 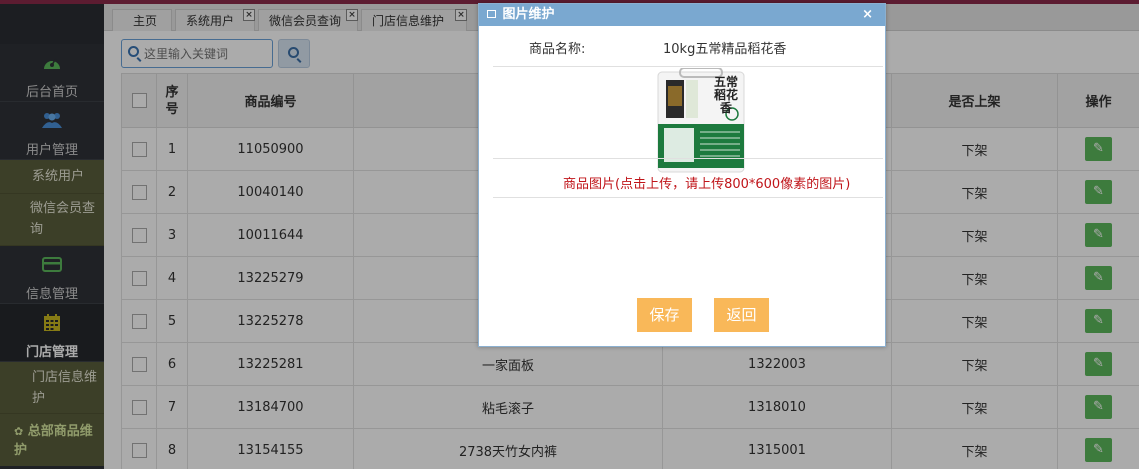 I want to click on dialog-header: 图片维护 ×, so click(x=682, y=15).